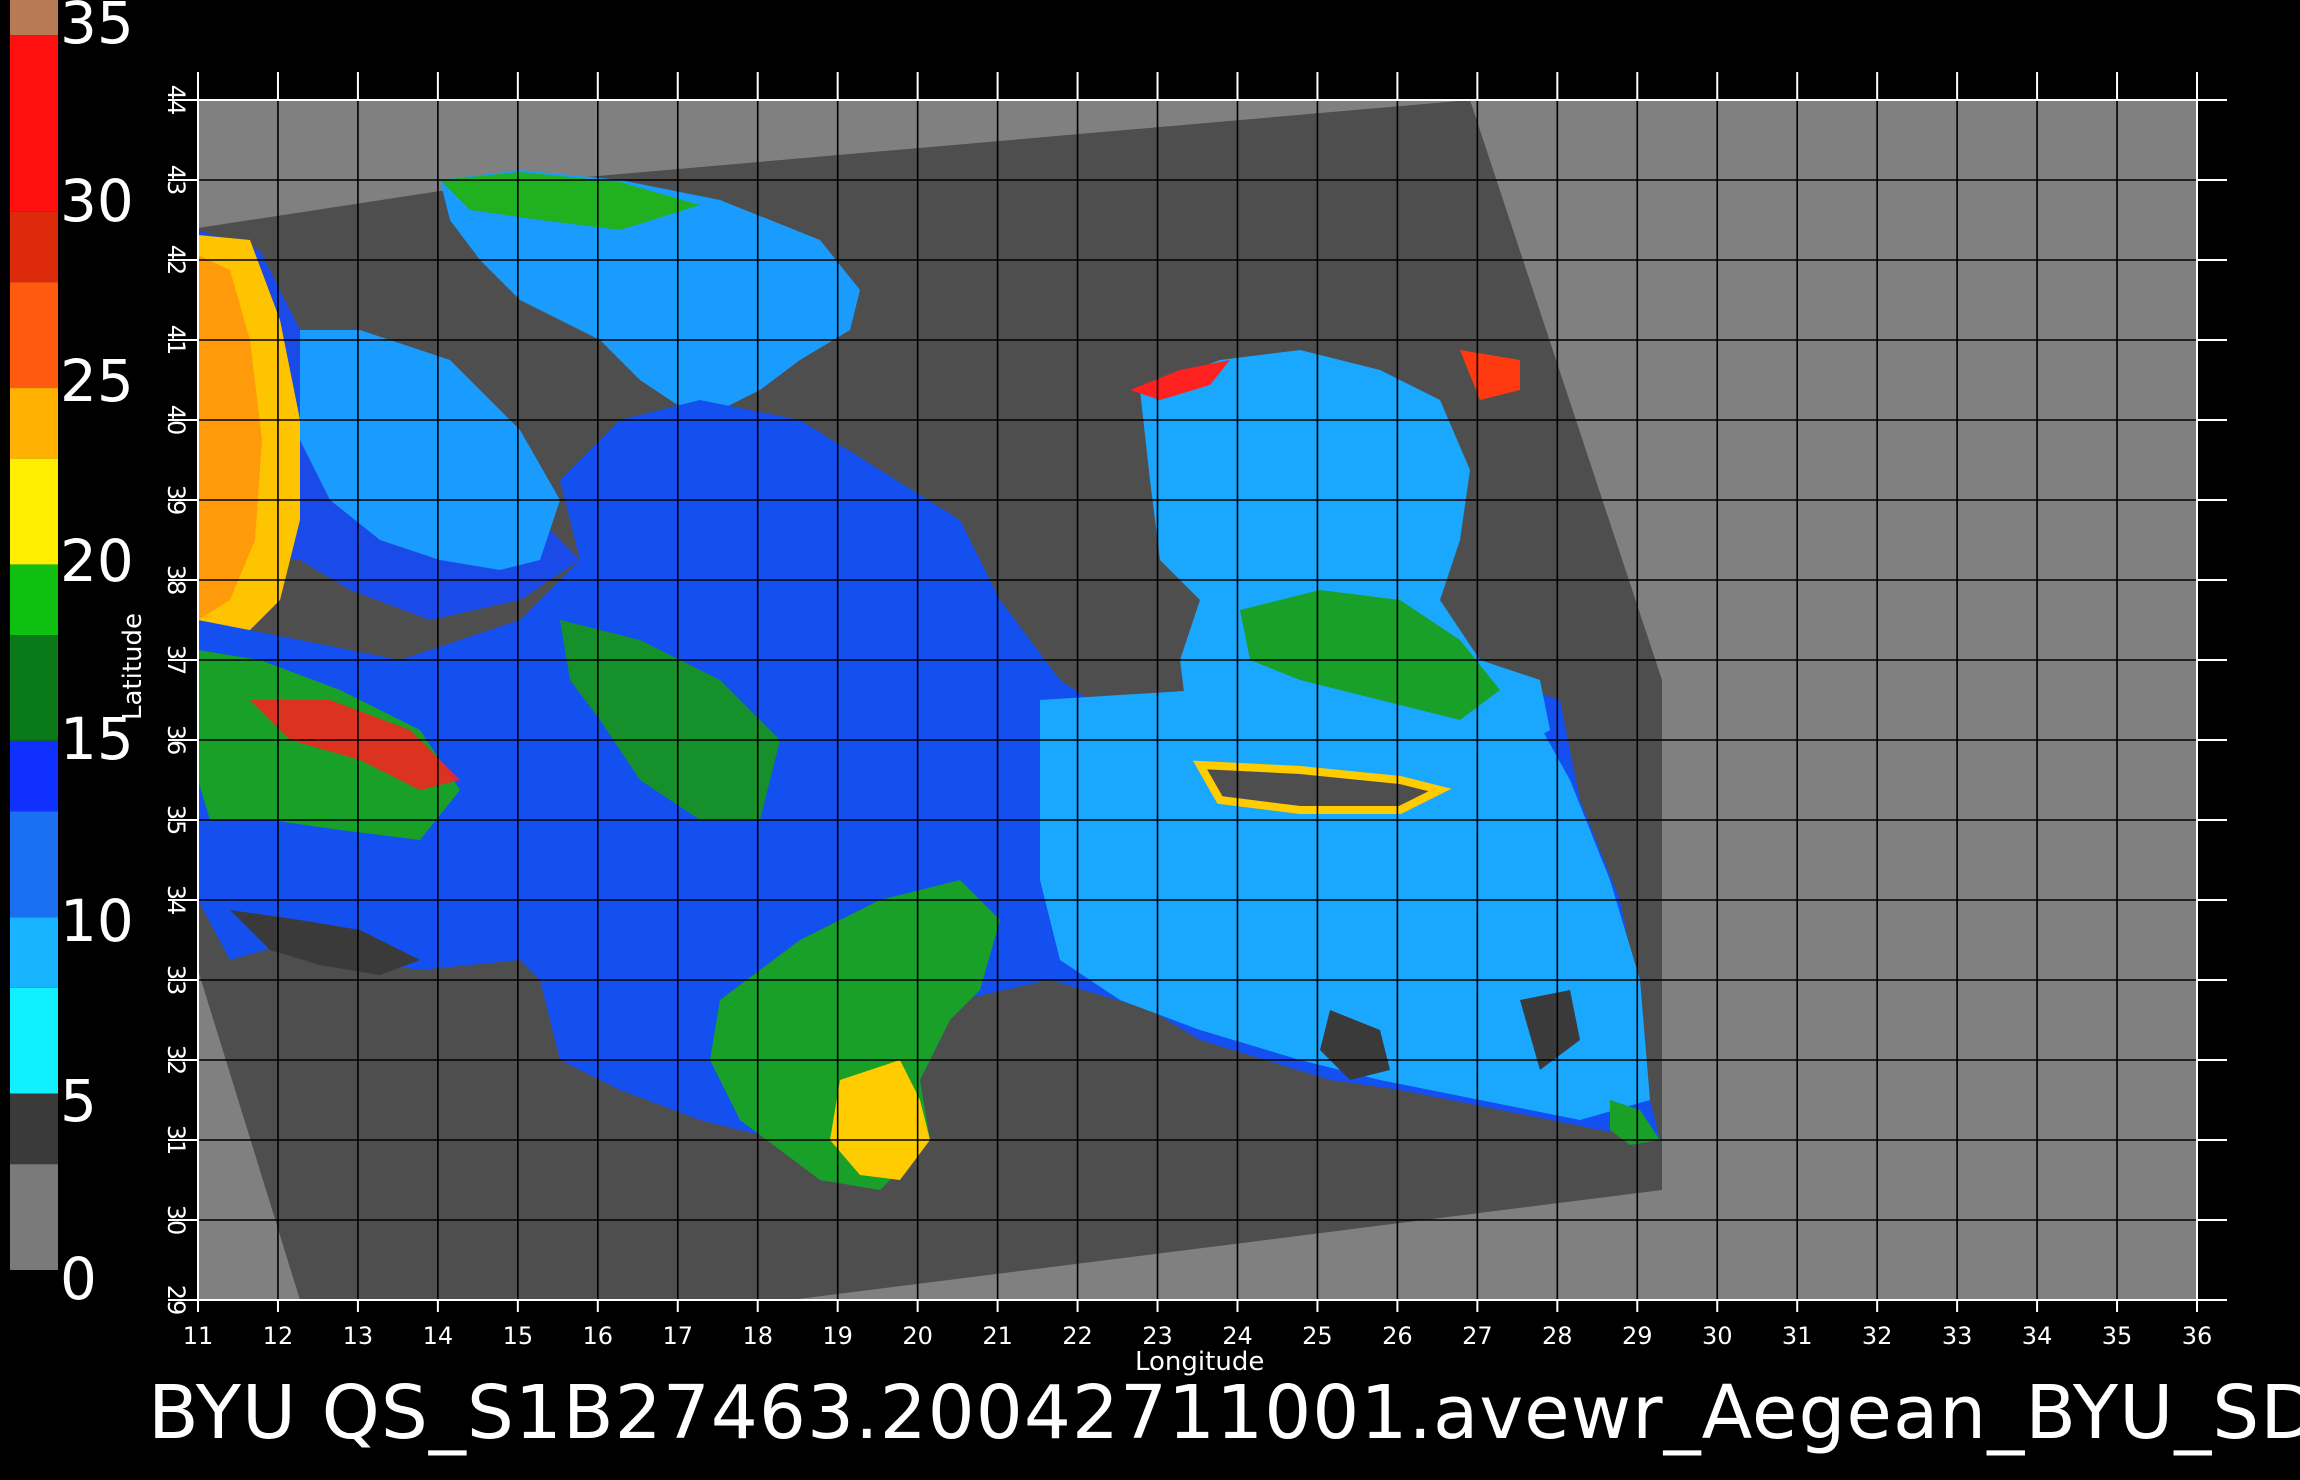 This screenshot has height=1480, width=2300. I want to click on lon-tick-label: 32, so click(1877, 1336).